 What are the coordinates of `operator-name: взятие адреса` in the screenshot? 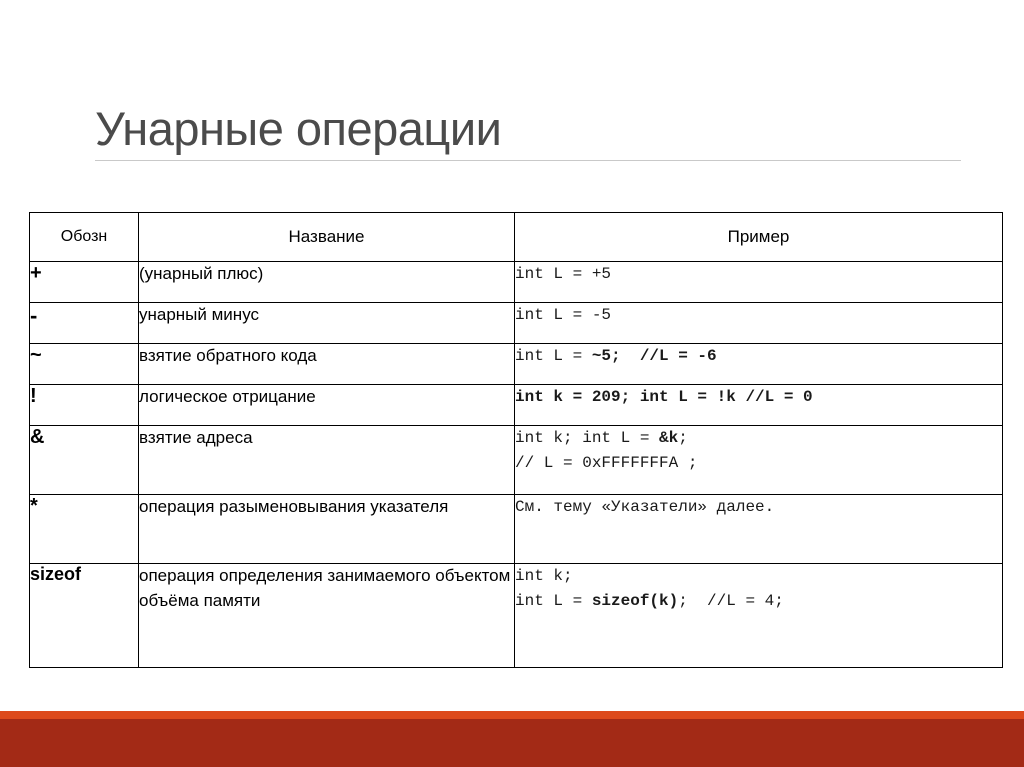 It's located at (326, 460).